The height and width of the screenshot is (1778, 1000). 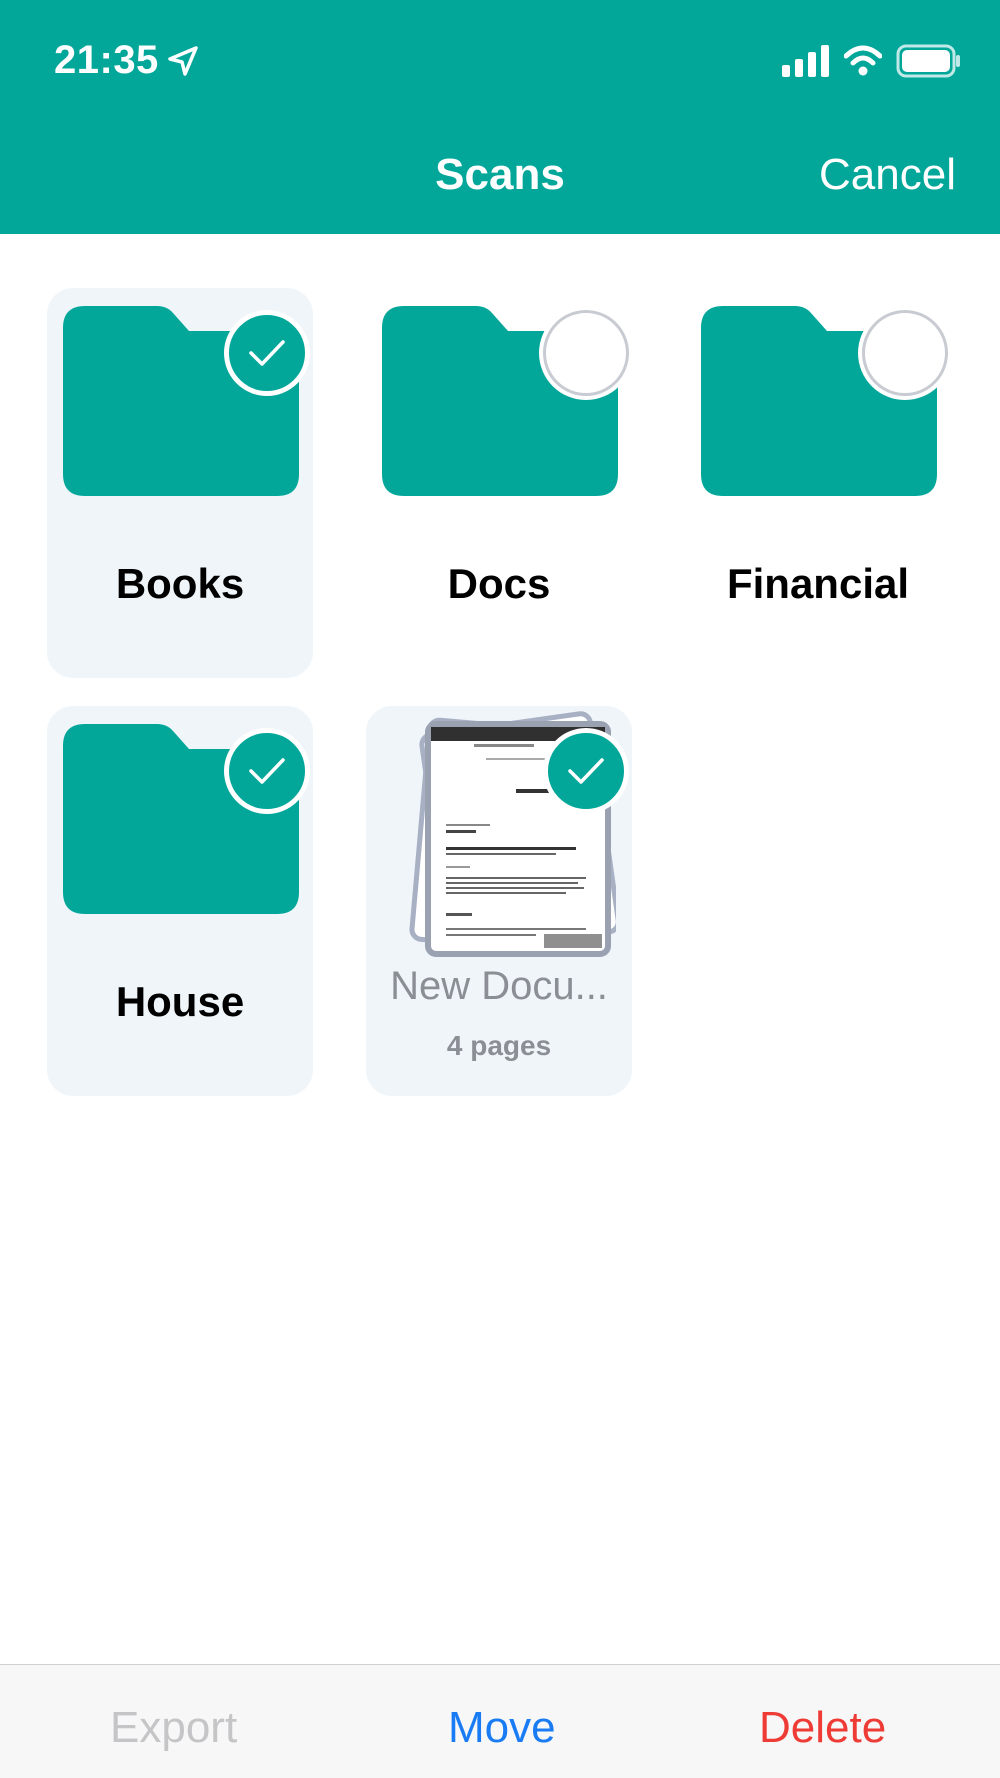 I want to click on folder-tile-docs: Docs, so click(x=499, y=483).